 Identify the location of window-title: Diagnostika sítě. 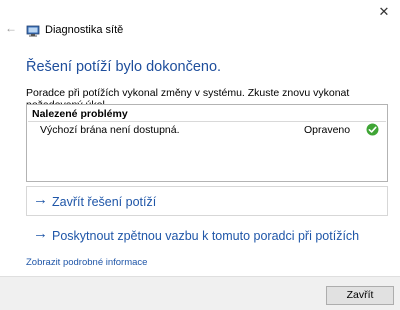
(84, 30).